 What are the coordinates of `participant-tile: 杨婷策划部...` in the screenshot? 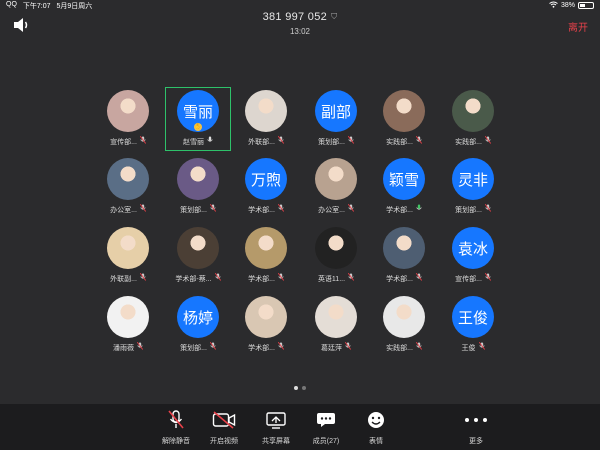 It's located at (198, 325).